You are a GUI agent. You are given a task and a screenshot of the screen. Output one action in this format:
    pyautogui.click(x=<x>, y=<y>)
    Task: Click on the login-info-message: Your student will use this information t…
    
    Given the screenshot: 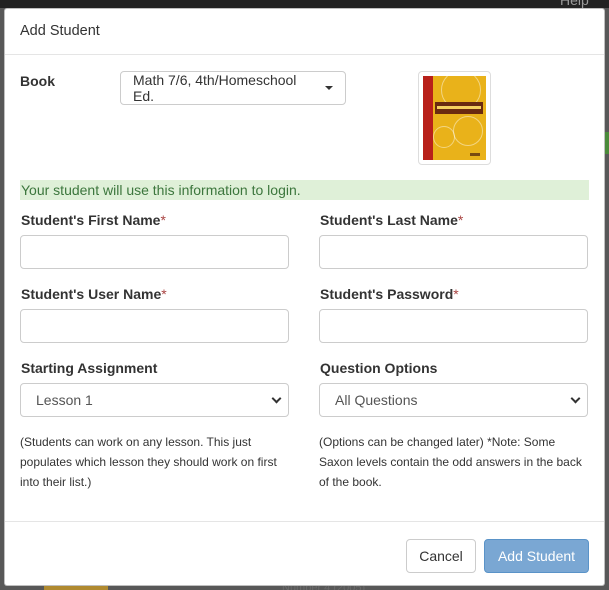 What is the action you would take?
    pyautogui.click(x=304, y=190)
    